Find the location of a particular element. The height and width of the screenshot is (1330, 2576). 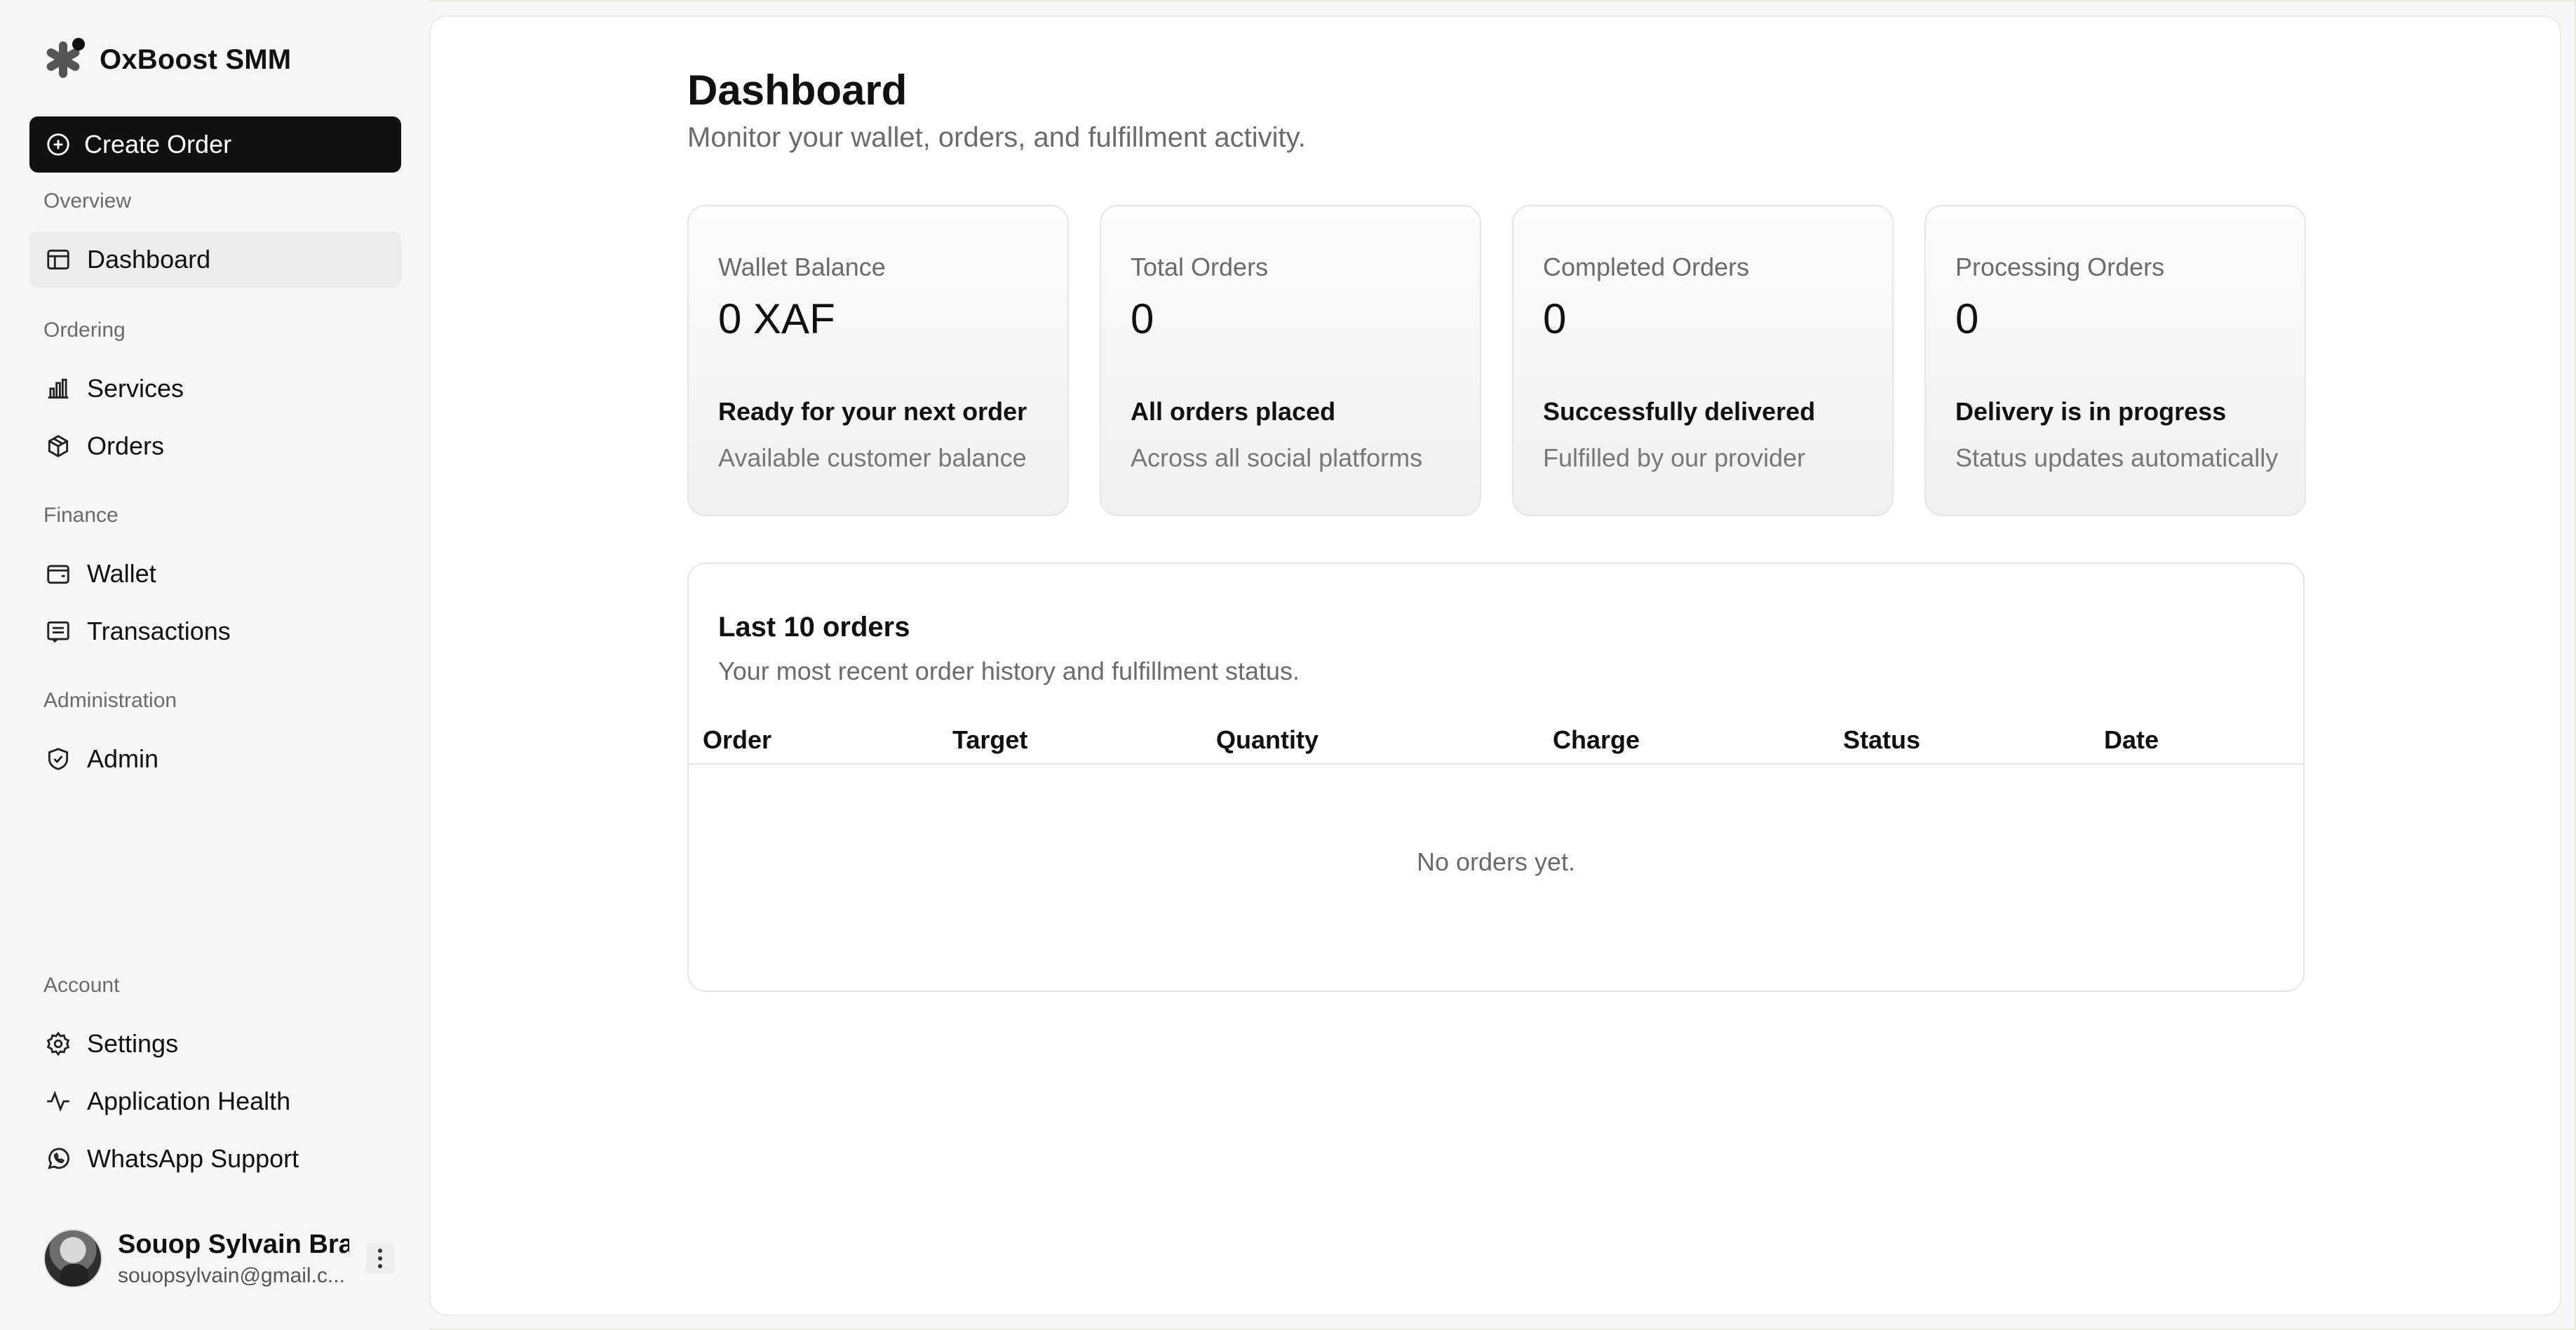

brand: OxBoost SMM is located at coordinates (165, 60).